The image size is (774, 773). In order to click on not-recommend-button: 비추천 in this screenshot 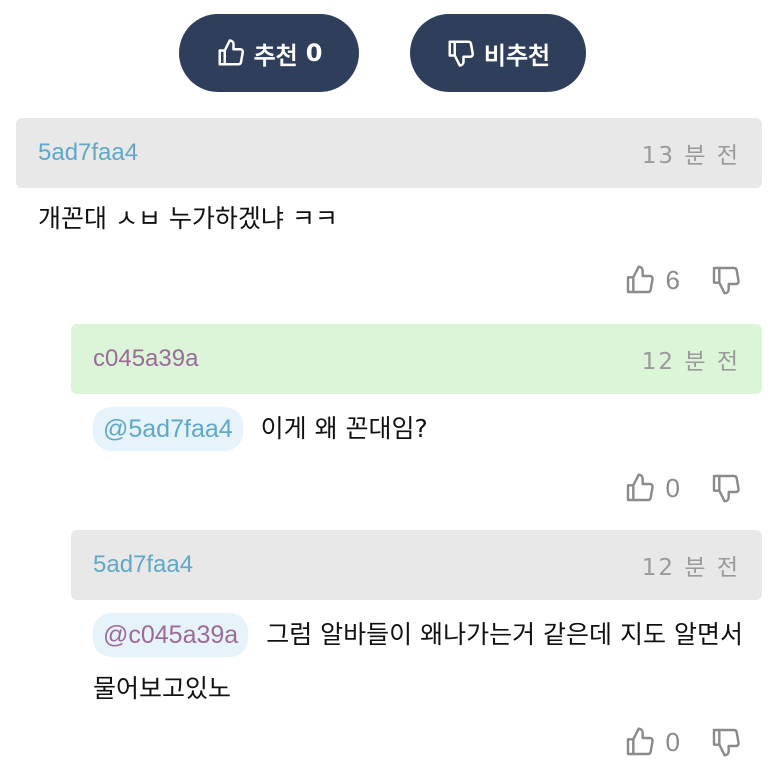, I will do `click(498, 53)`.